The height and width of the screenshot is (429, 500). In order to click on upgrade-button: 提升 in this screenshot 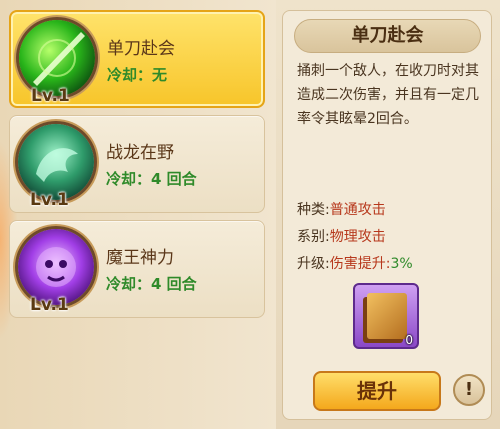, I will do `click(377, 391)`.